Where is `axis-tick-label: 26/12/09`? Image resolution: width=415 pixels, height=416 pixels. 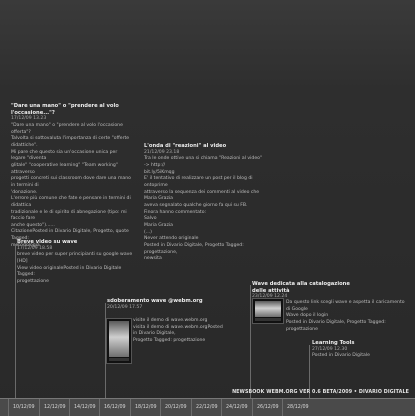 axis-tick-label: 26/12/09 is located at coordinates (268, 407).